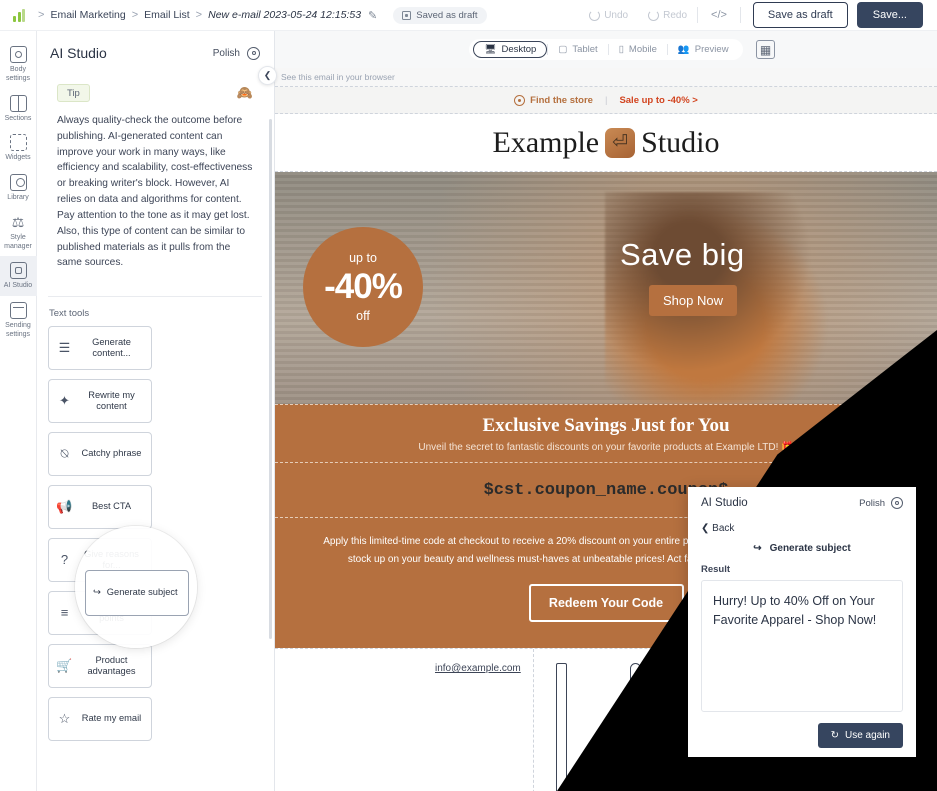 This screenshot has height=791, width=937. What do you see at coordinates (478, 668) in the screenshot?
I see `footer-email-link: info@example.com` at bounding box center [478, 668].